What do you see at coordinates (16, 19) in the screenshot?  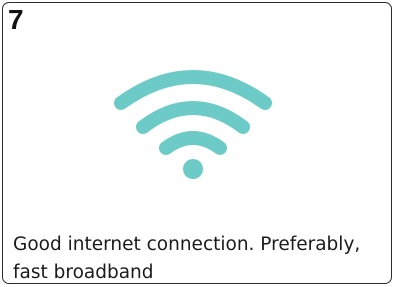 I see `step-number: 7` at bounding box center [16, 19].